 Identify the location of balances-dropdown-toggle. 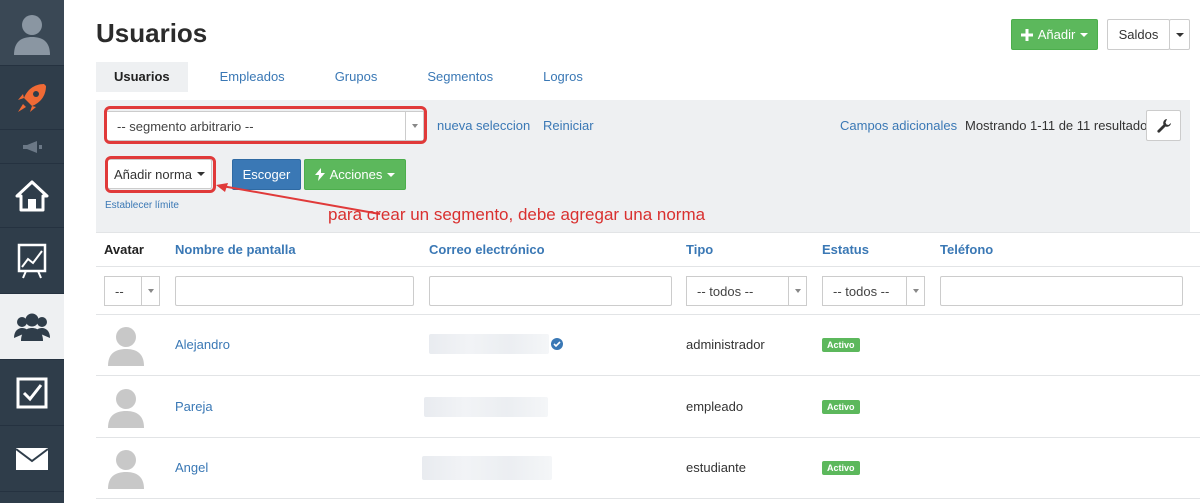
(1179, 34).